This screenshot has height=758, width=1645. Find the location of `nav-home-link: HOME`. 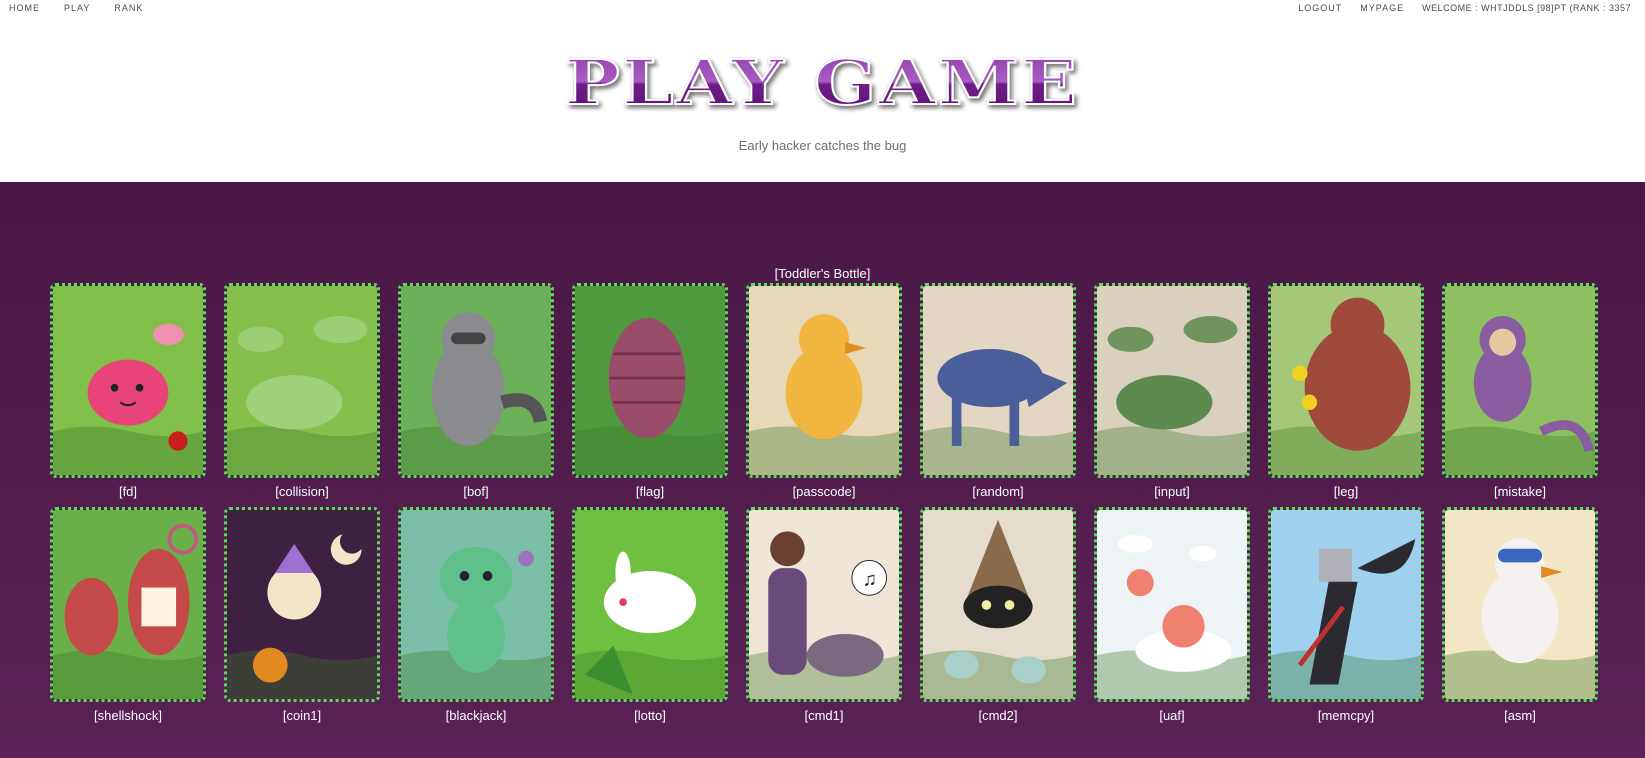

nav-home-link: HOME is located at coordinates (24, 8).